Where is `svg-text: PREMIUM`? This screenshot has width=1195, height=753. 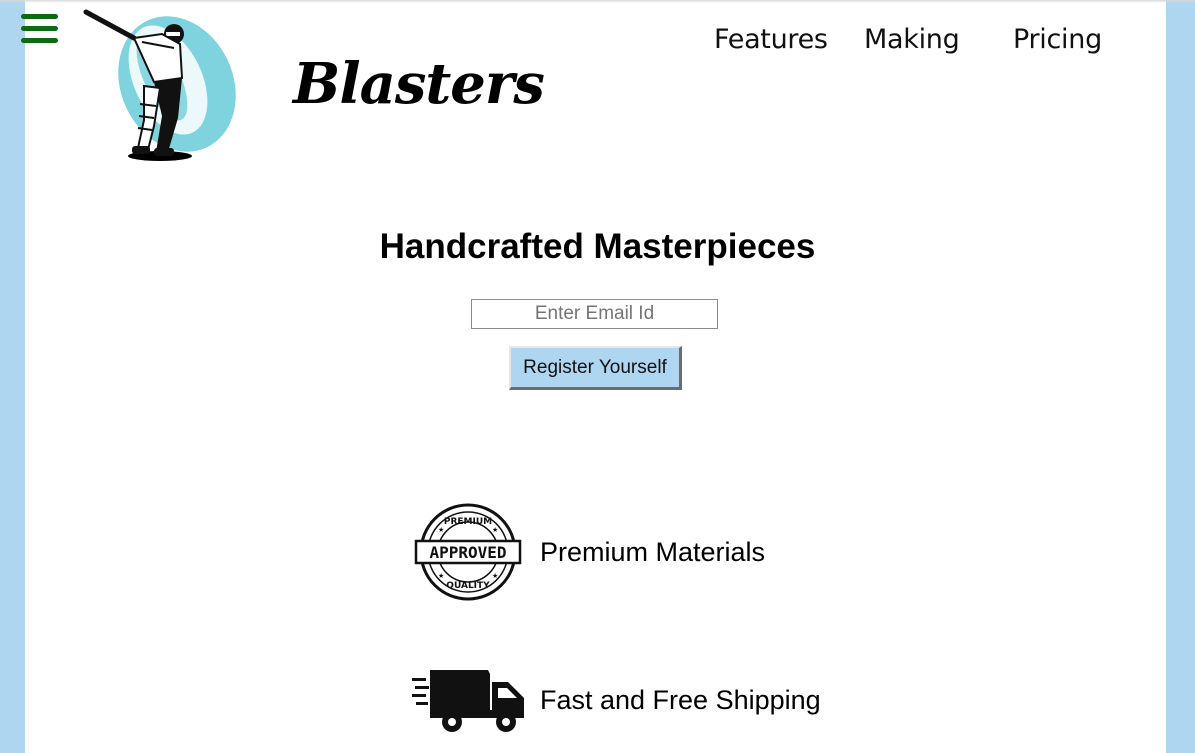
svg-text: PREMIUM is located at coordinates (468, 522).